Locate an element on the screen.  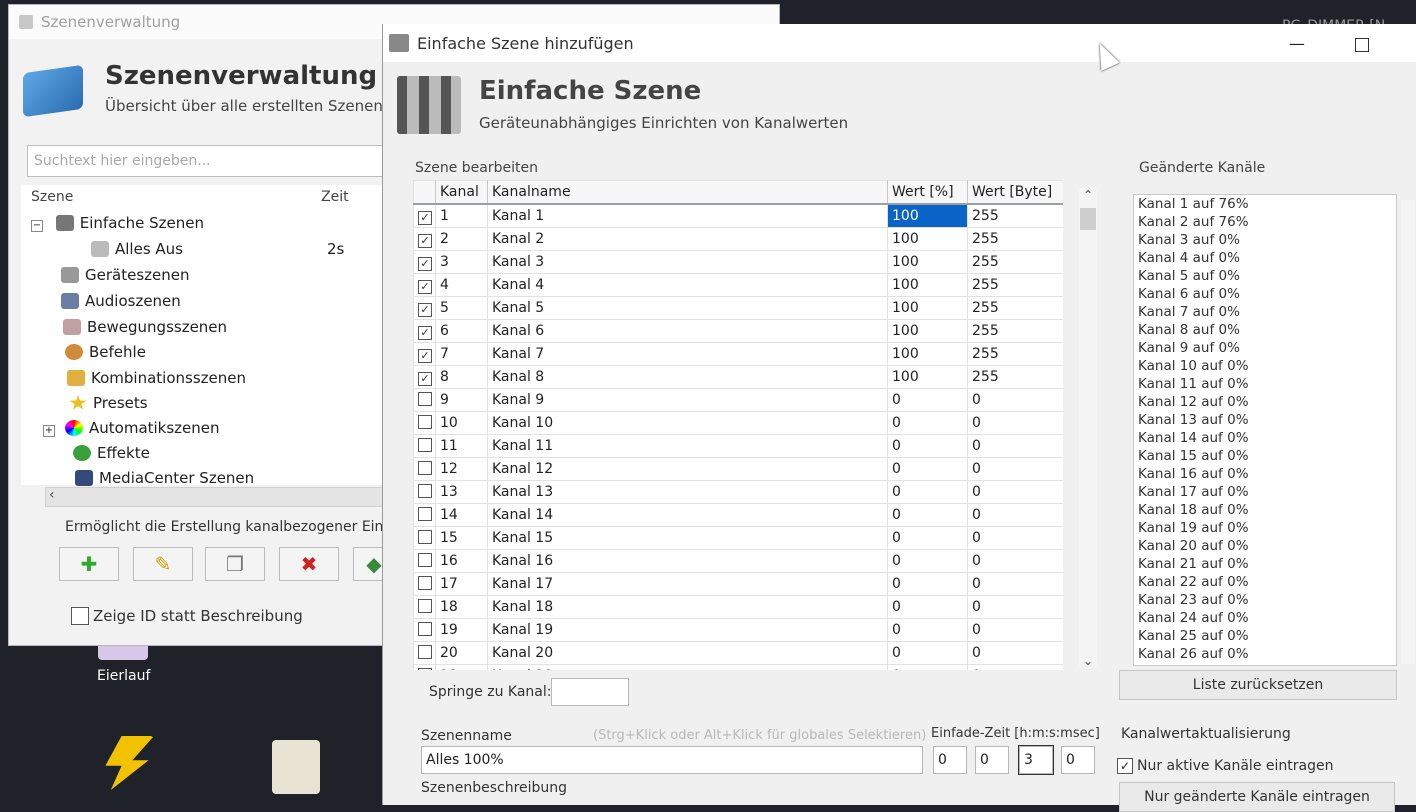
channel-name: Kanal 16 is located at coordinates (687, 561).